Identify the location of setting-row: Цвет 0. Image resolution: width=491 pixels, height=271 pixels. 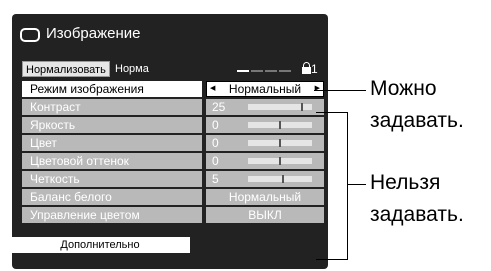
(173, 143).